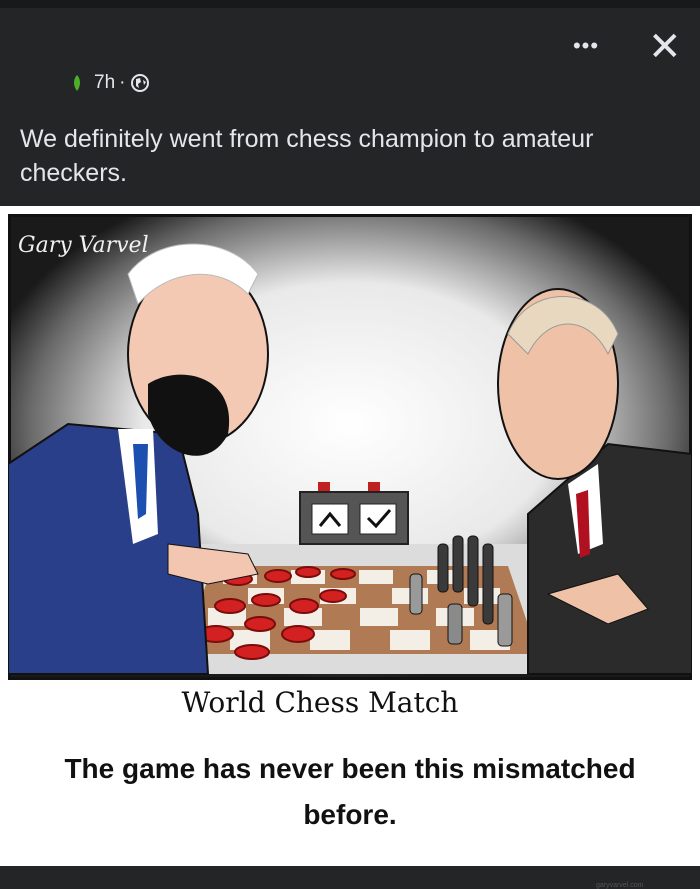 This screenshot has width=700, height=889. What do you see at coordinates (140, 83) in the screenshot?
I see `globe-icon` at bounding box center [140, 83].